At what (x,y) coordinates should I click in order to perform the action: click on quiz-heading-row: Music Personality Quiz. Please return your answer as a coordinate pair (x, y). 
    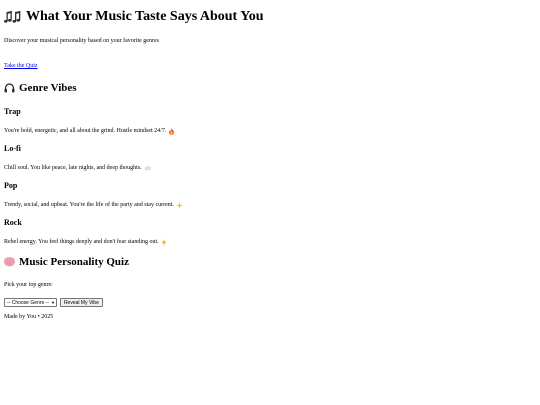
    Looking at the image, I should click on (270, 262).